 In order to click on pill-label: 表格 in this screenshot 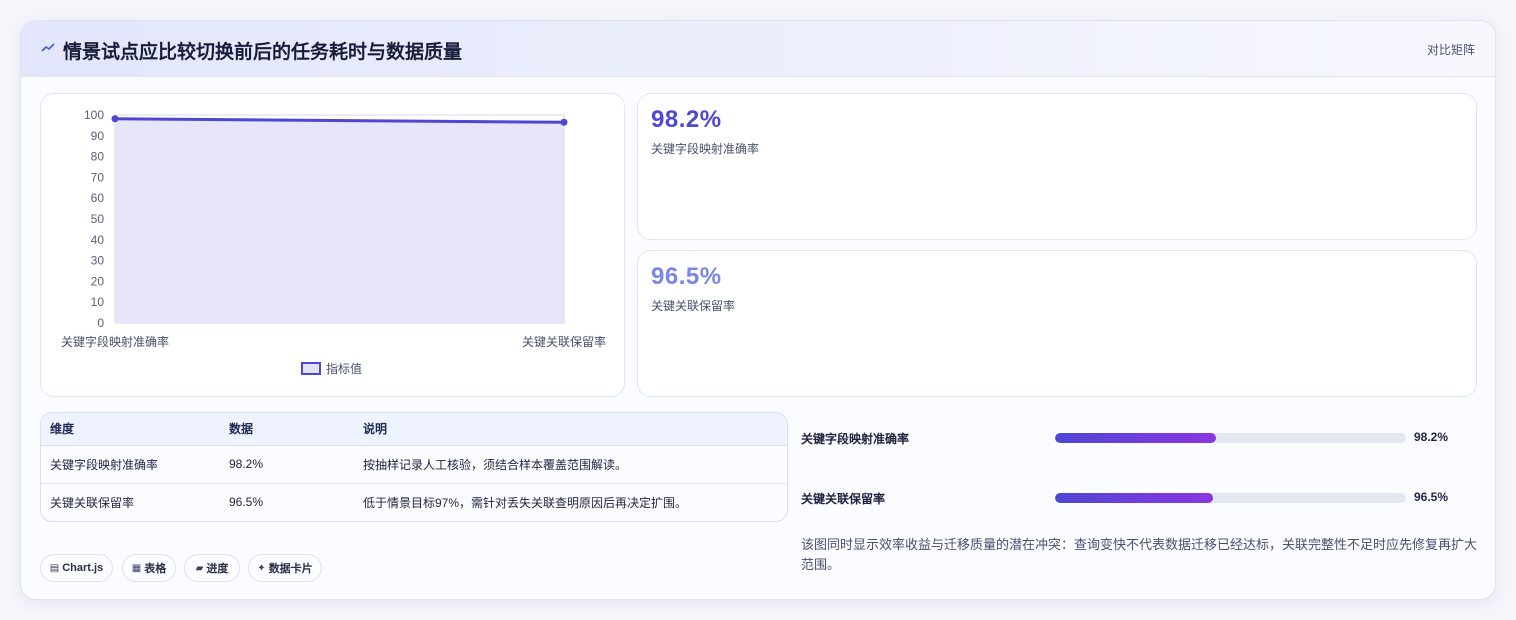, I will do `click(155, 569)`.